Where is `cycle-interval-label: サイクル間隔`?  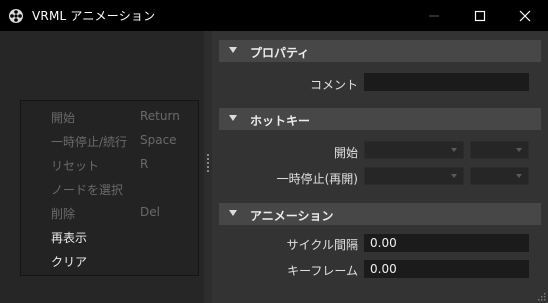
cycle-interval-label: サイクル間隔 is located at coordinates (322, 245).